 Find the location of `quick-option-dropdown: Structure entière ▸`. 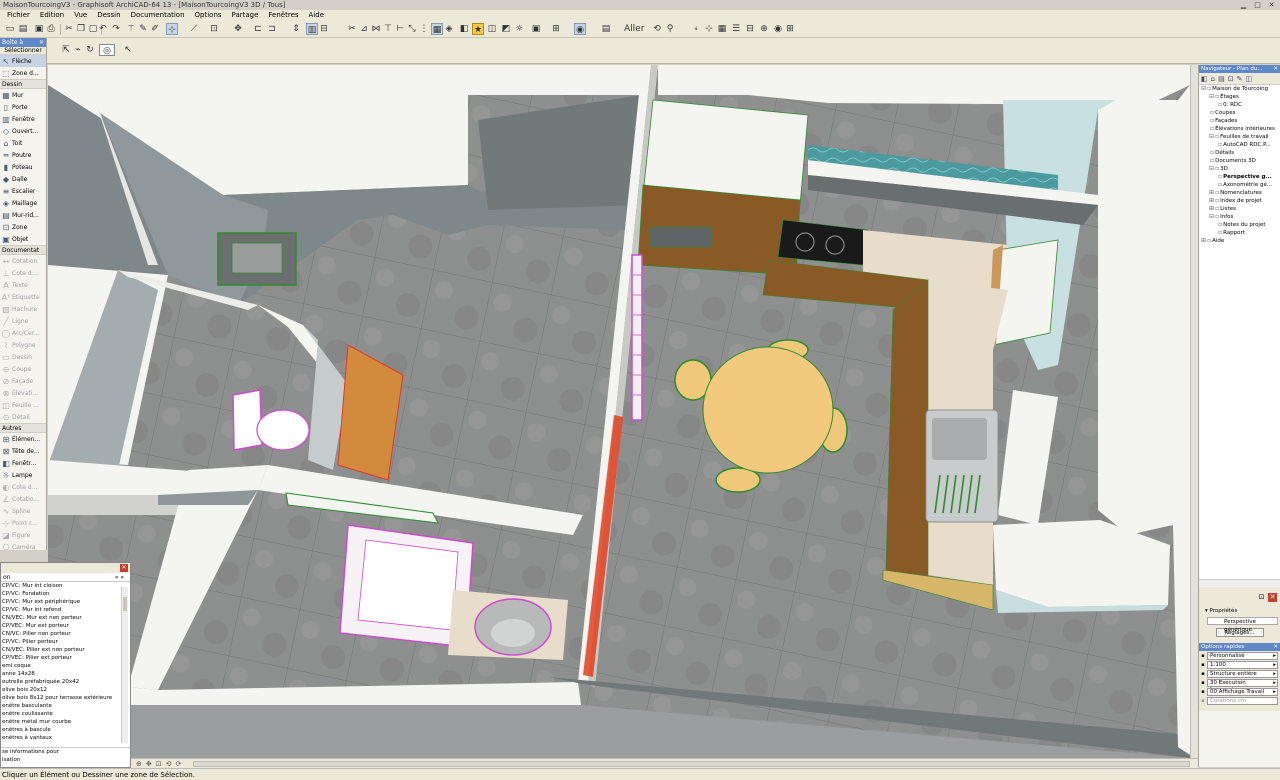

quick-option-dropdown: Structure entière ▸ is located at coordinates (1242, 673).